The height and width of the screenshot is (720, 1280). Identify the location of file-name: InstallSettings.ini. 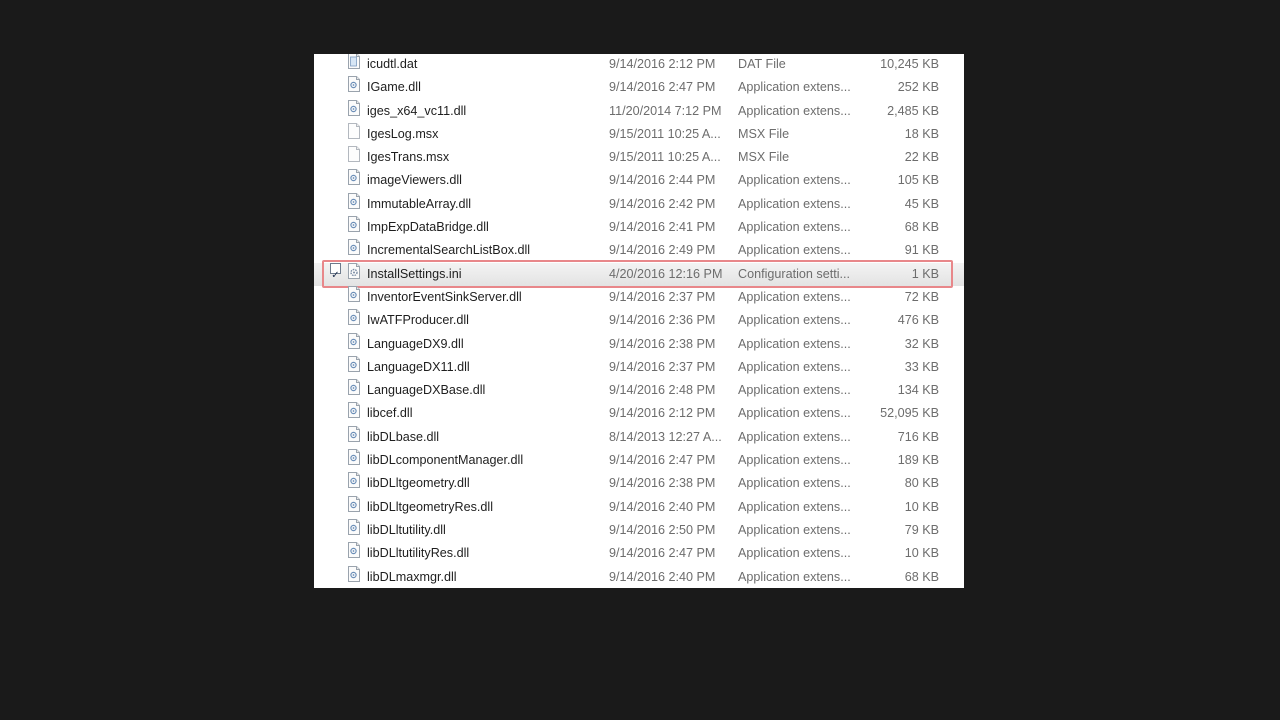
(414, 273).